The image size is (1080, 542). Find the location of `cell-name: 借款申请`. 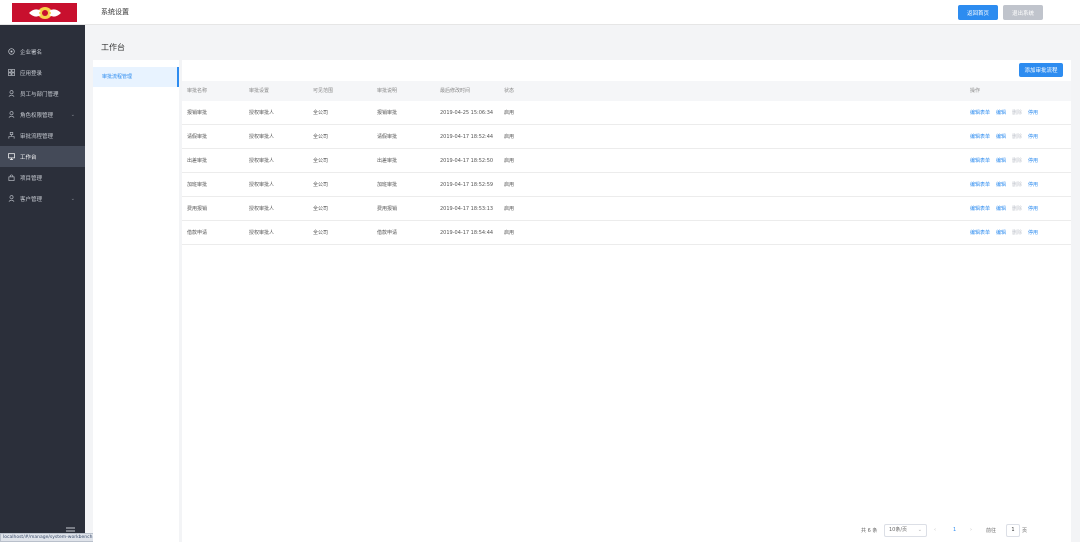

cell-name: 借款申请 is located at coordinates (197, 233).